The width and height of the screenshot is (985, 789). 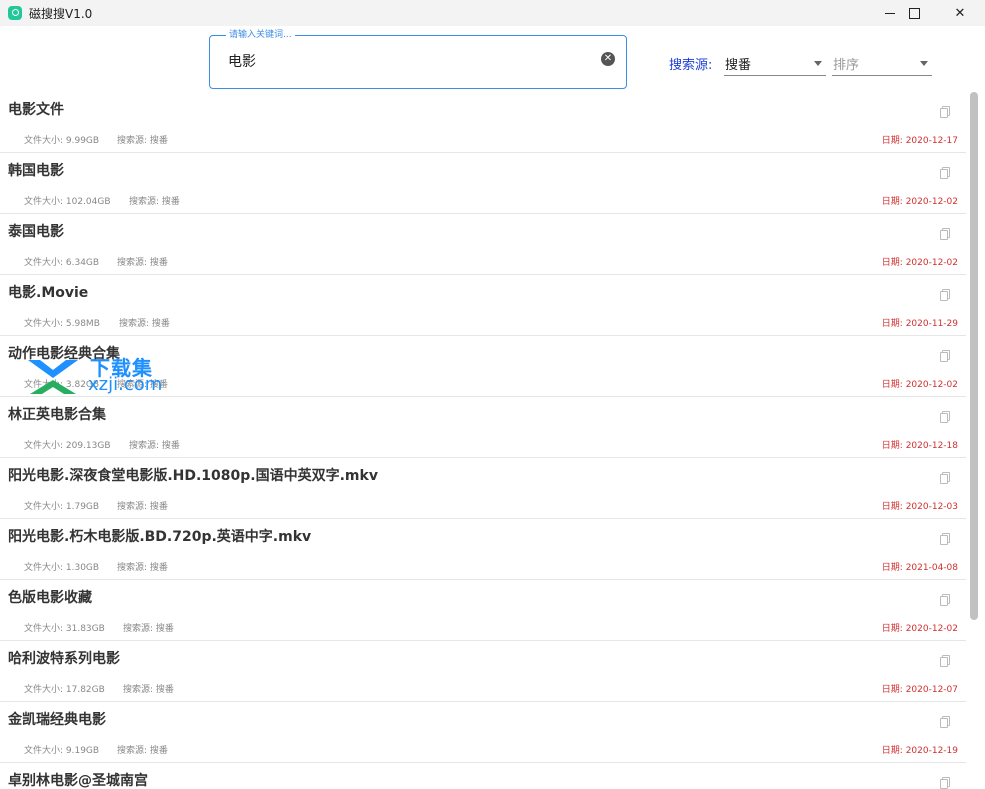 I want to click on result-title: 韩国电影, so click(x=36, y=171).